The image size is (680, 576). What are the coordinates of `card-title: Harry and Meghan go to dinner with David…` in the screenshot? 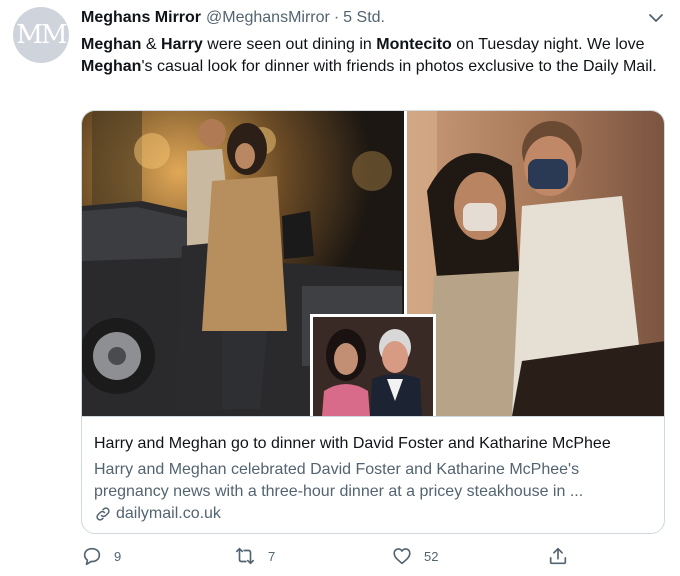 It's located at (352, 444).